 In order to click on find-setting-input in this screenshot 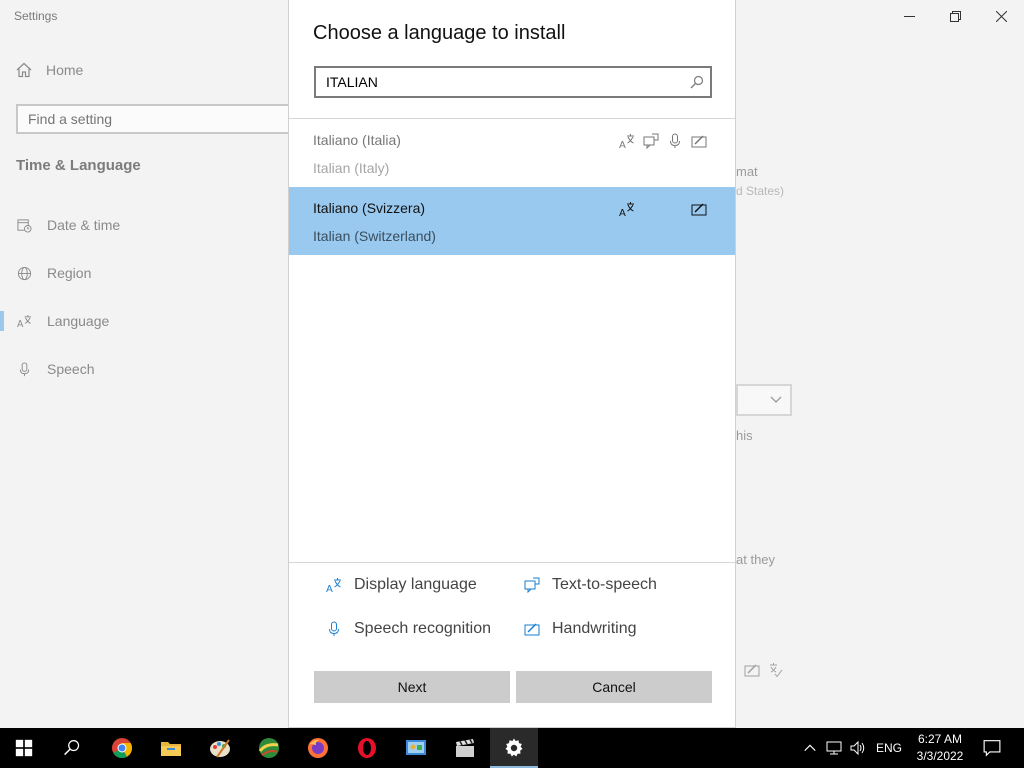, I will do `click(138, 119)`.